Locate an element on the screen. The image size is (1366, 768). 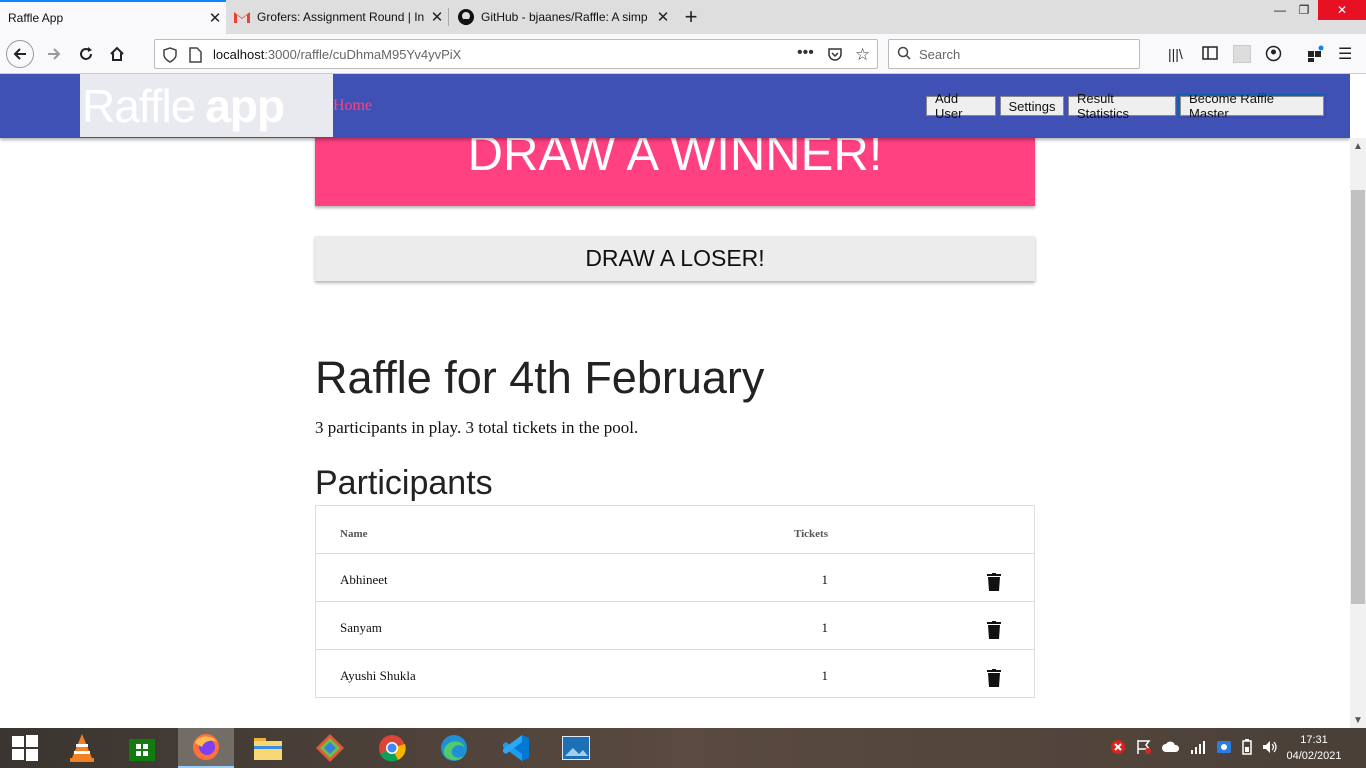
participant-name: Abhineet is located at coordinates (364, 579).